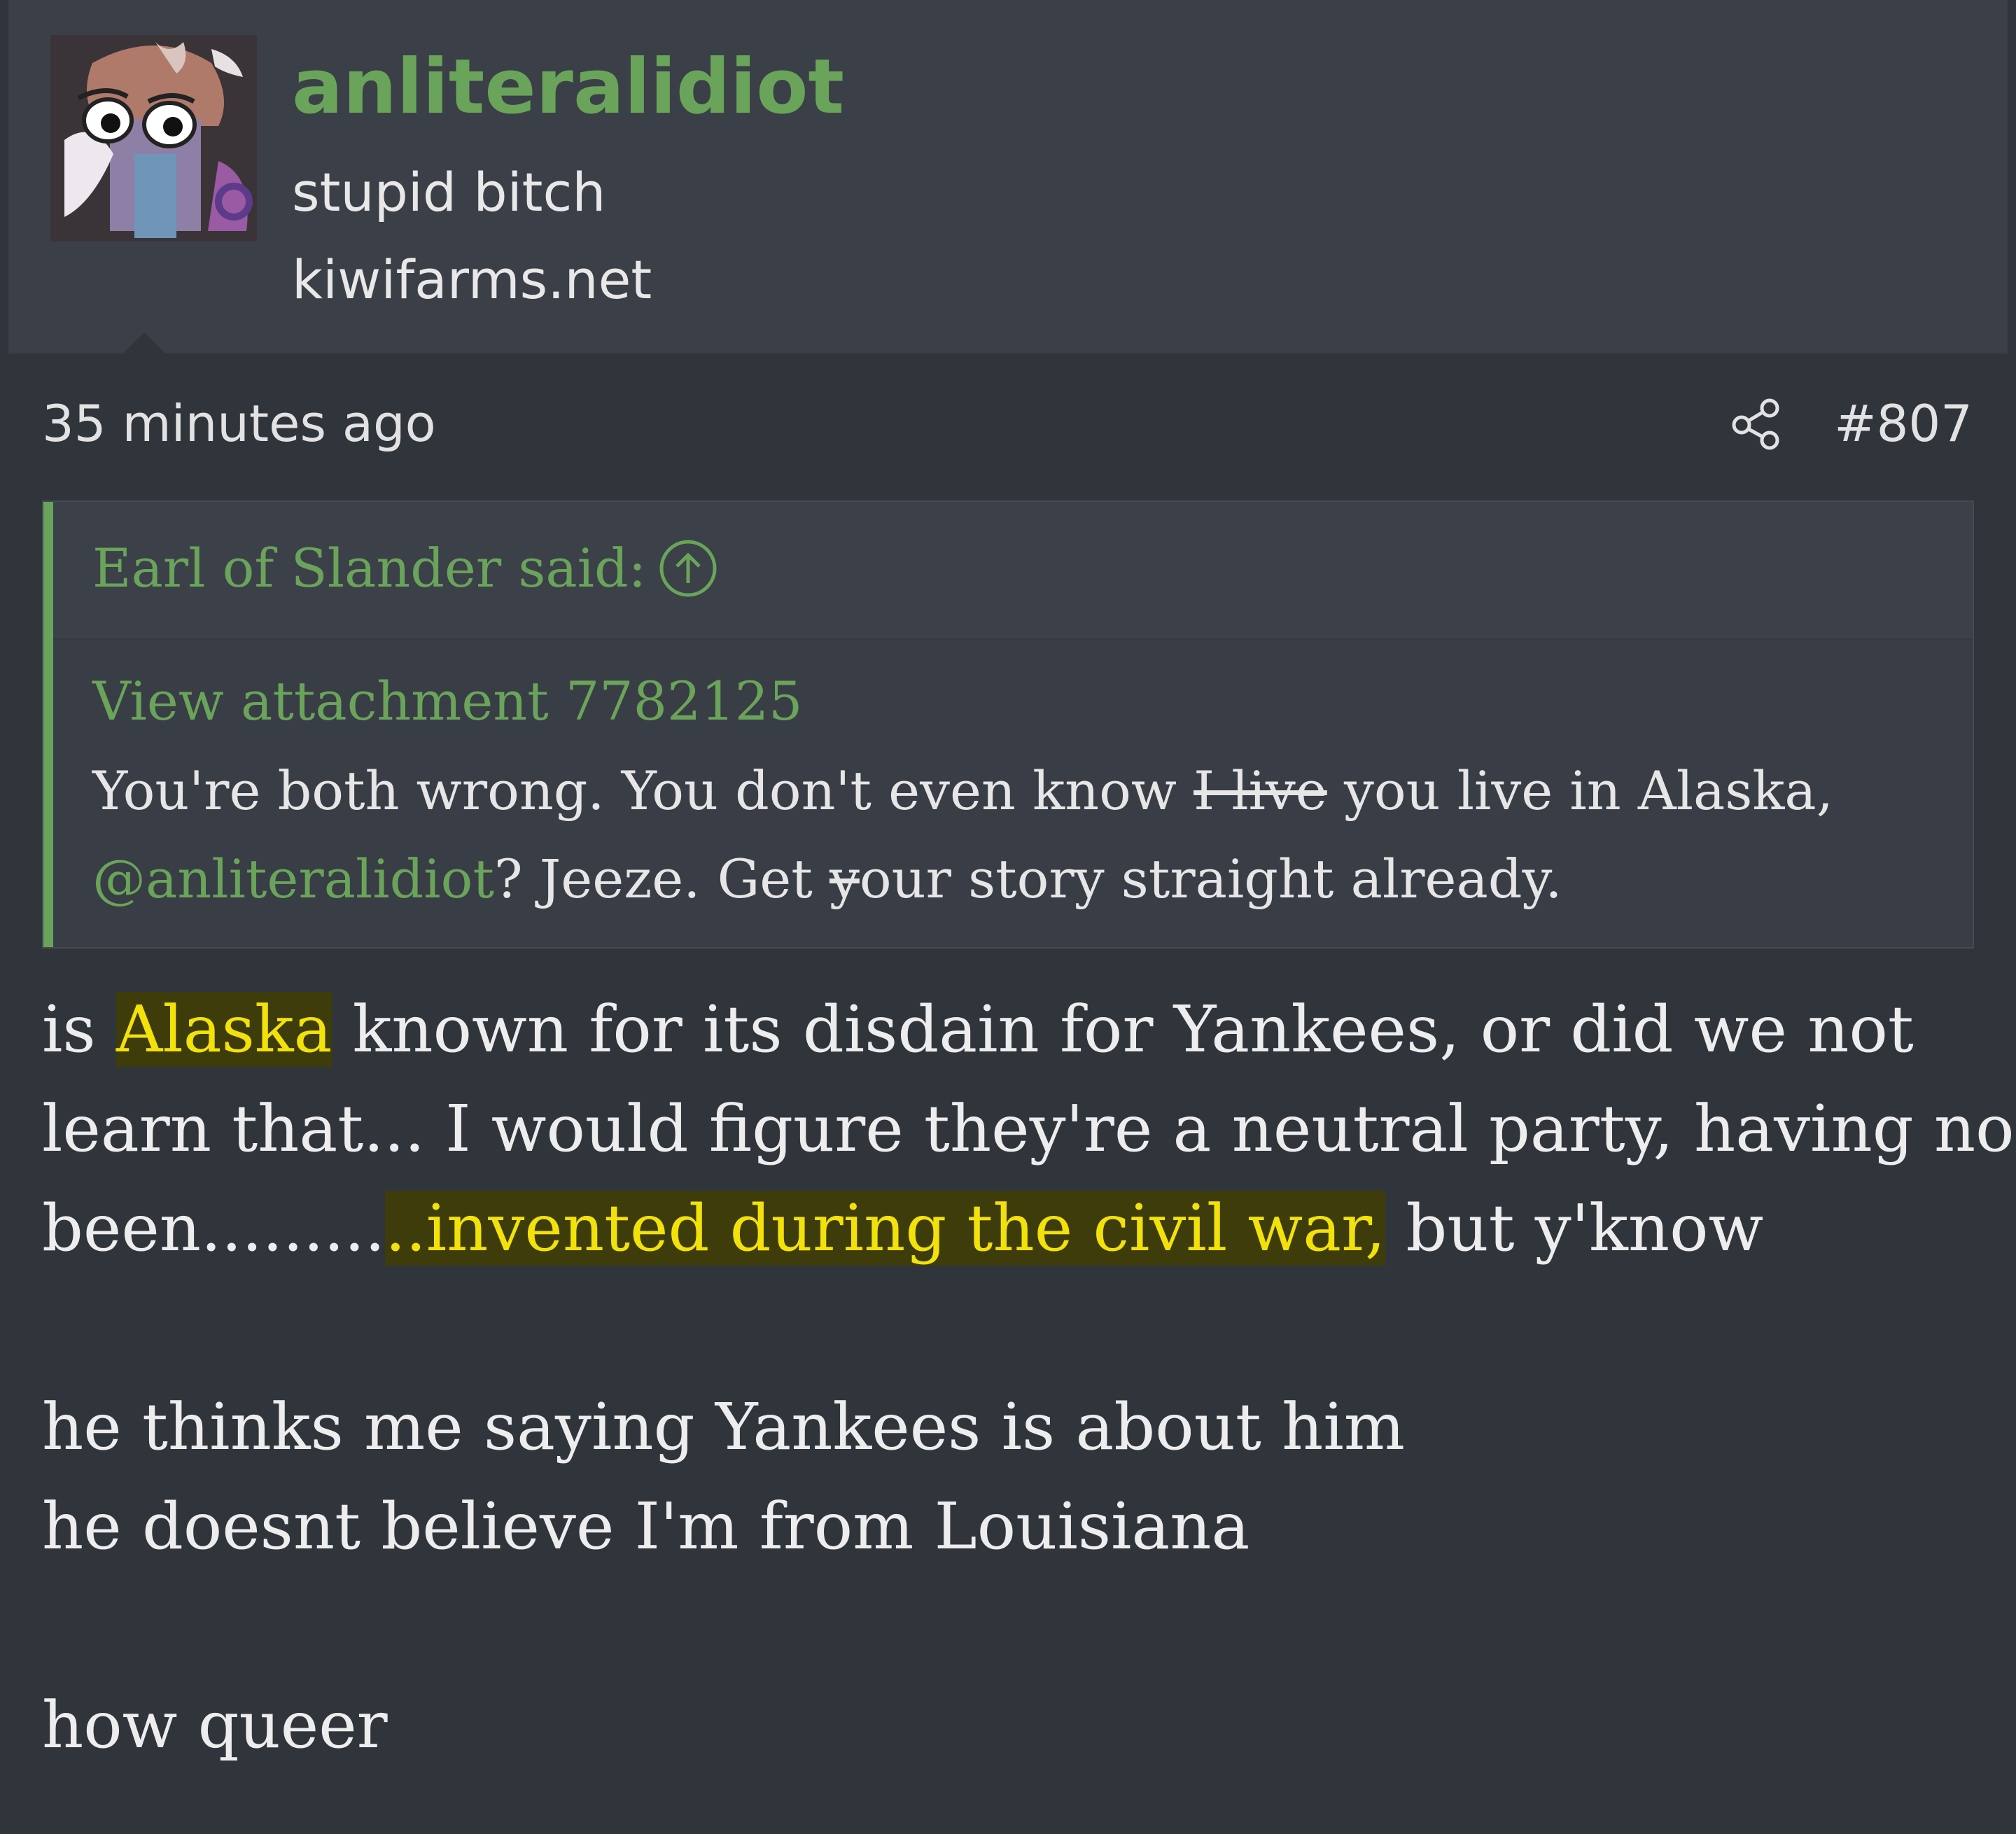 The width and height of the screenshot is (2016, 1834). What do you see at coordinates (1579, 791) in the screenshot?
I see `quote-text-segment: you live in Alaska,` at bounding box center [1579, 791].